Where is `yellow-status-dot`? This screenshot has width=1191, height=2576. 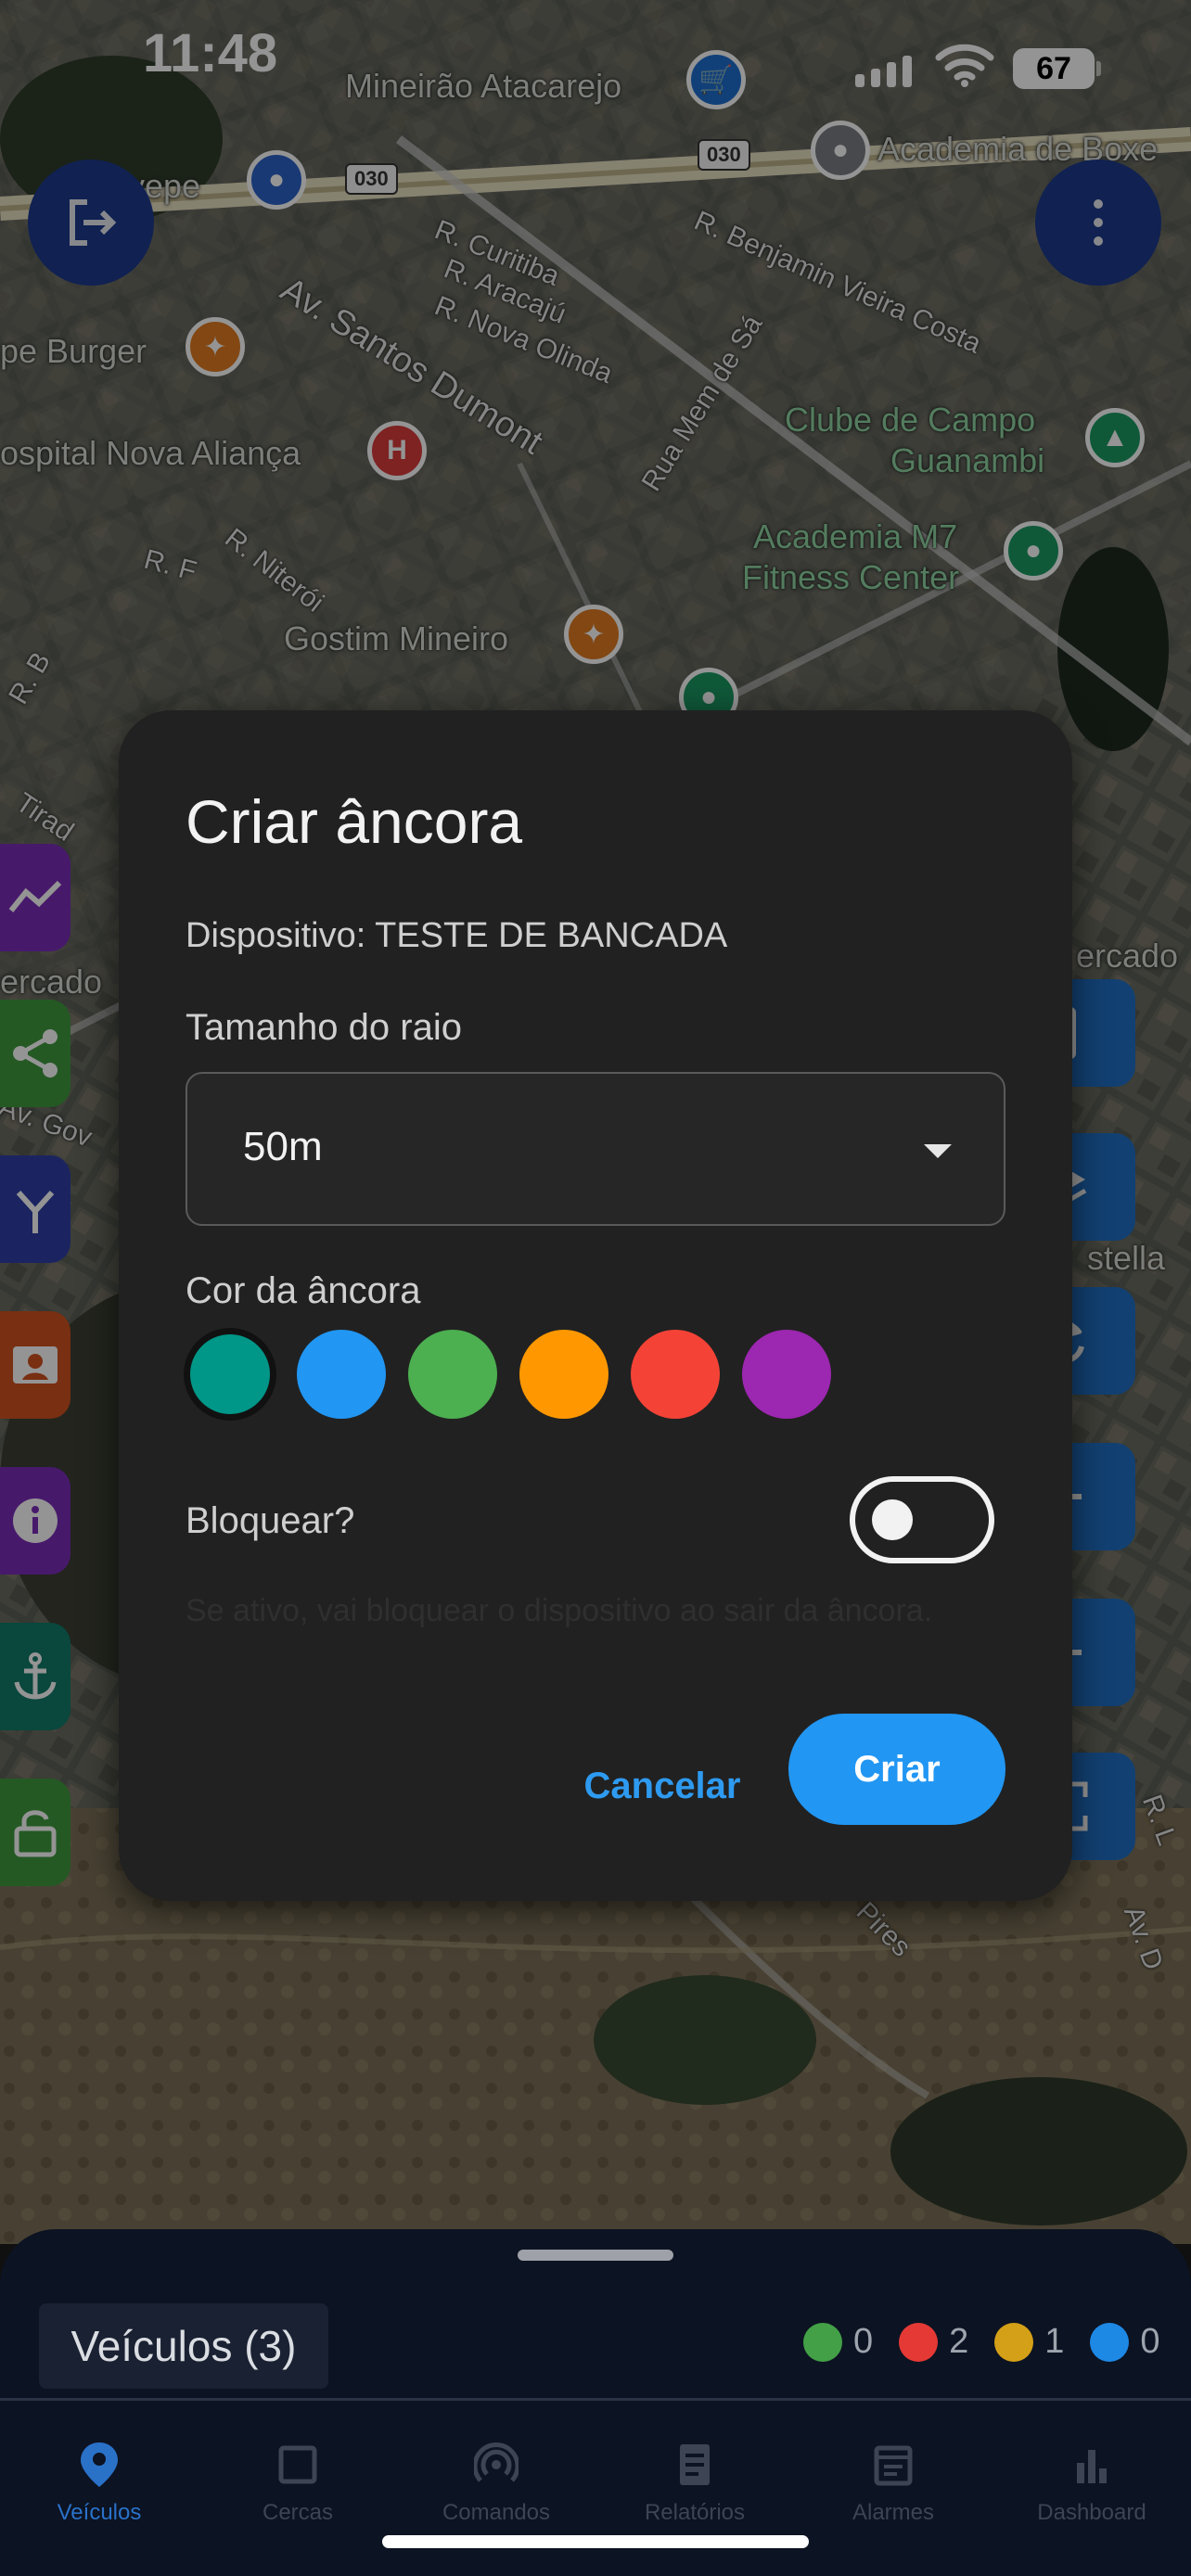 yellow-status-dot is located at coordinates (1014, 2342).